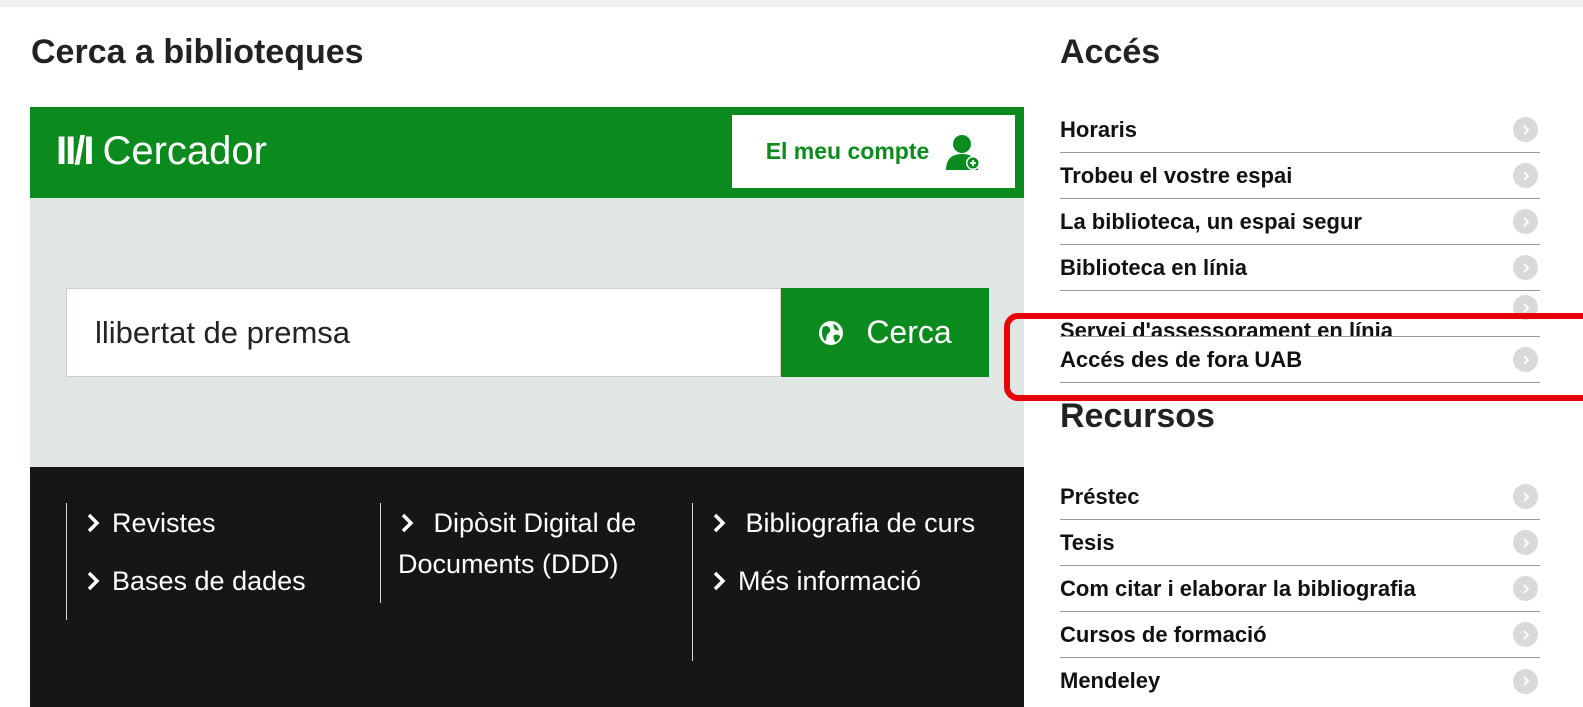  What do you see at coordinates (1087, 542) in the screenshot?
I see `list-item-label: Tesis` at bounding box center [1087, 542].